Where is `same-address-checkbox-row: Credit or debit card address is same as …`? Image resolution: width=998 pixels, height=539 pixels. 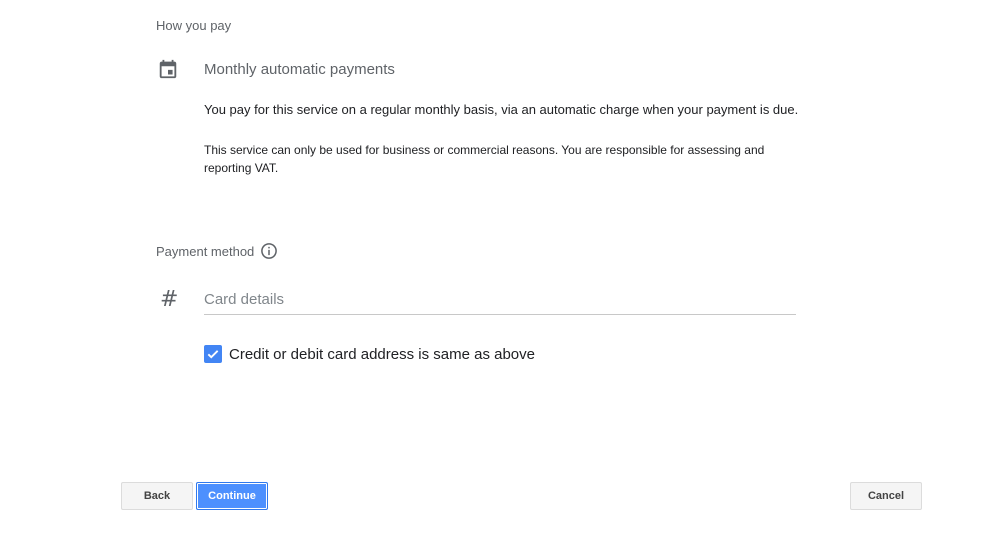 same-address-checkbox-row: Credit or debit card address is same as … is located at coordinates (369, 354).